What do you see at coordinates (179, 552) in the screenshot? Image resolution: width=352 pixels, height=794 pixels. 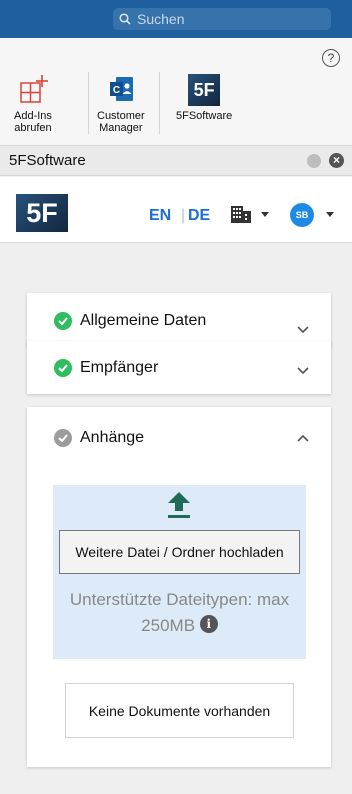 I see `upload-button: Weitere Datei / Ordner hochladen` at bounding box center [179, 552].